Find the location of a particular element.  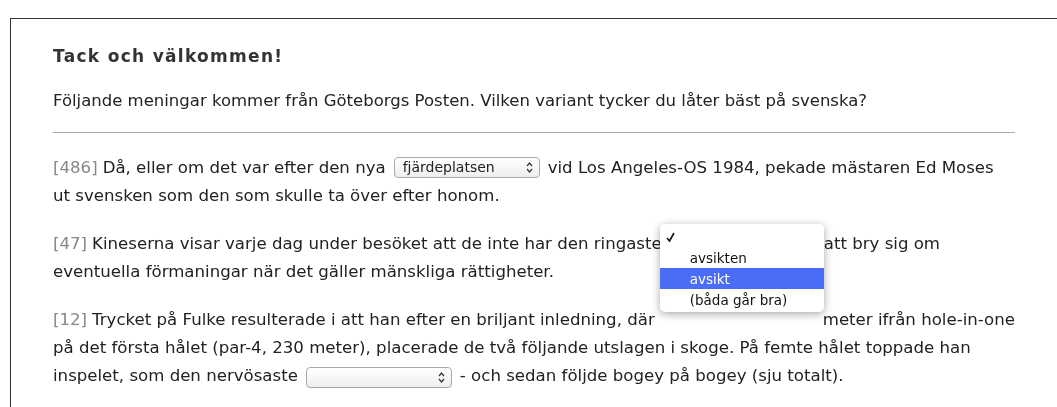

select-field is located at coordinates (378, 377).